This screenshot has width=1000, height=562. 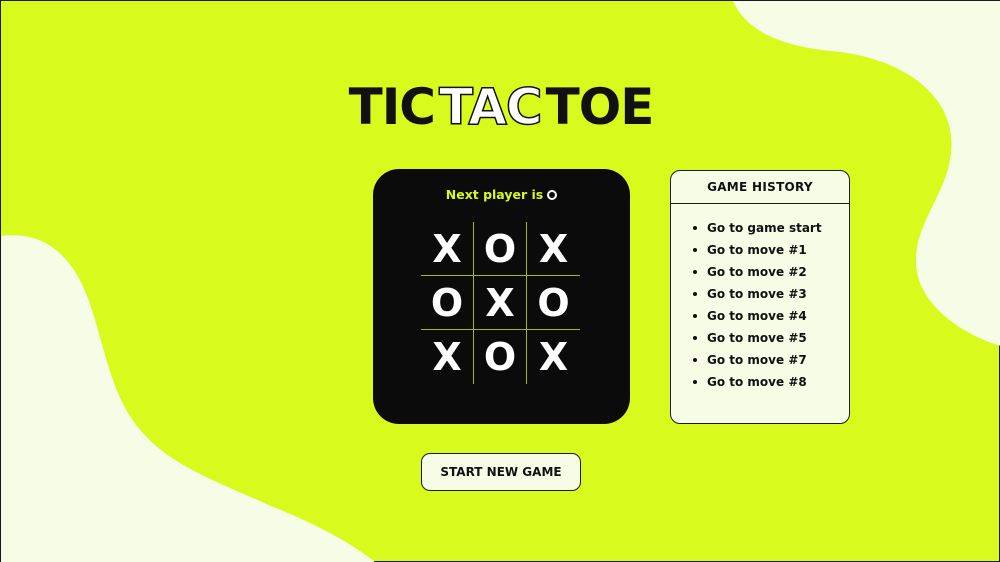 I want to click on next-player-status: Next player is, so click(x=501, y=194).